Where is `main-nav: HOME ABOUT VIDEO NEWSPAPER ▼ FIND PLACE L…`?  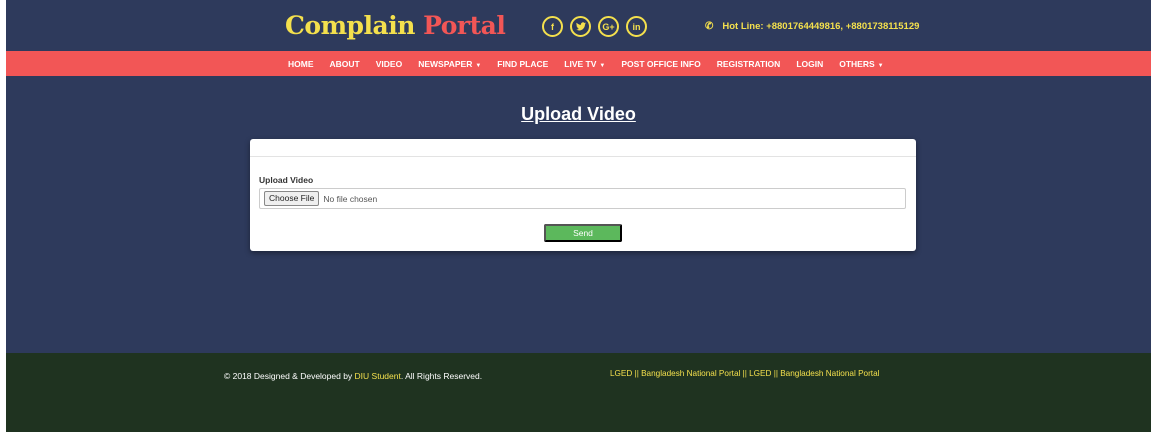 main-nav: HOME ABOUT VIDEO NEWSPAPER ▼ FIND PLACE L… is located at coordinates (578, 63).